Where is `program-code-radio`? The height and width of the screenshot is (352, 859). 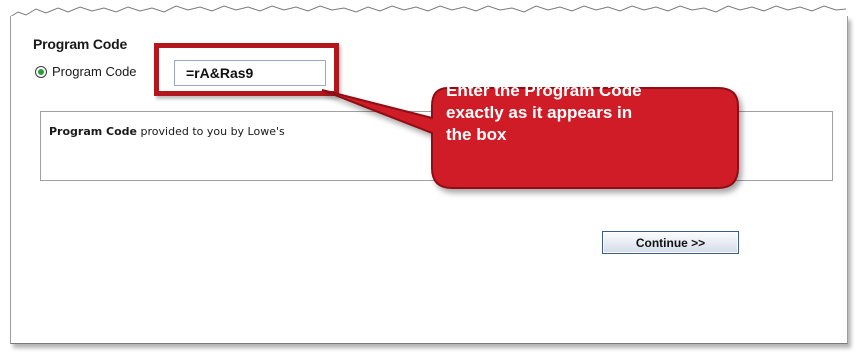 program-code-radio is located at coordinates (41, 72).